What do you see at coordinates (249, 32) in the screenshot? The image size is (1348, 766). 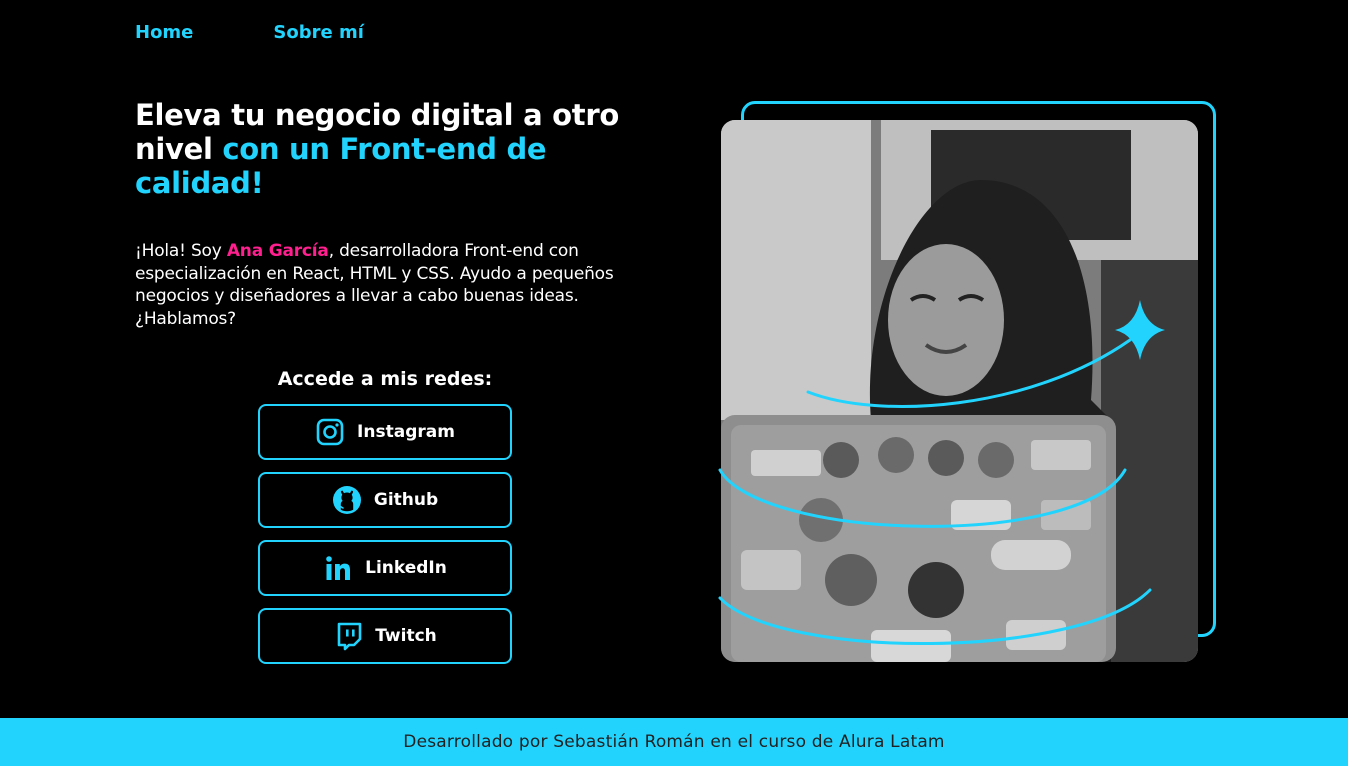 I see `main-nav: Home Sobre mí` at bounding box center [249, 32].